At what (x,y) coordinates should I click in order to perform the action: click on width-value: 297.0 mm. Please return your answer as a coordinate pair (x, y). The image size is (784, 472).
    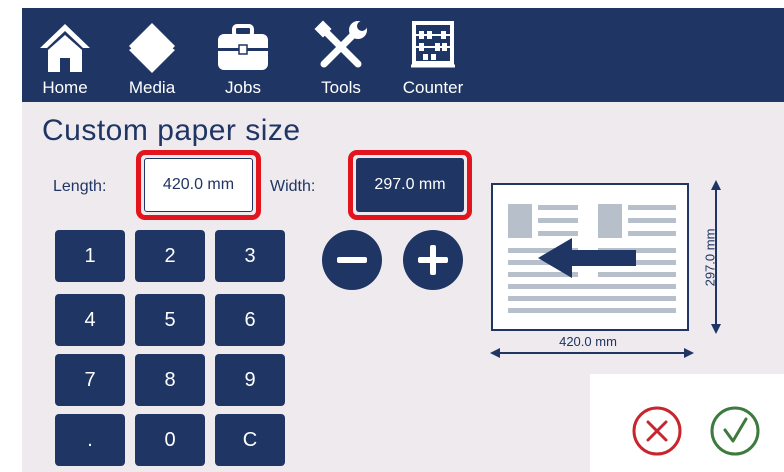
    Looking at the image, I should click on (410, 185).